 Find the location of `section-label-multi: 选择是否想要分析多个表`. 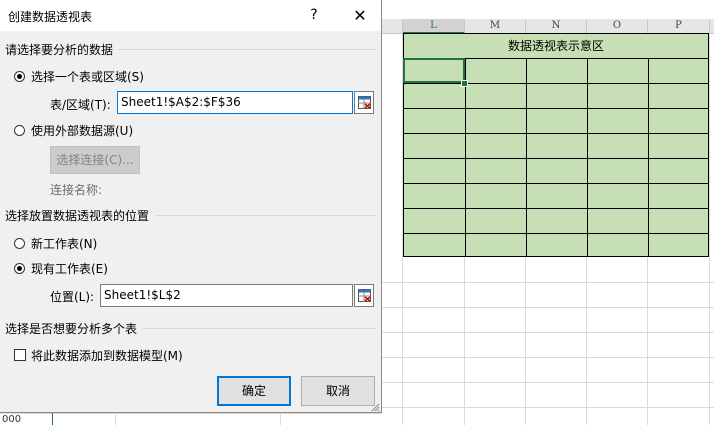

section-label-multi: 选择是否想要分析多个表 is located at coordinates (71, 329).